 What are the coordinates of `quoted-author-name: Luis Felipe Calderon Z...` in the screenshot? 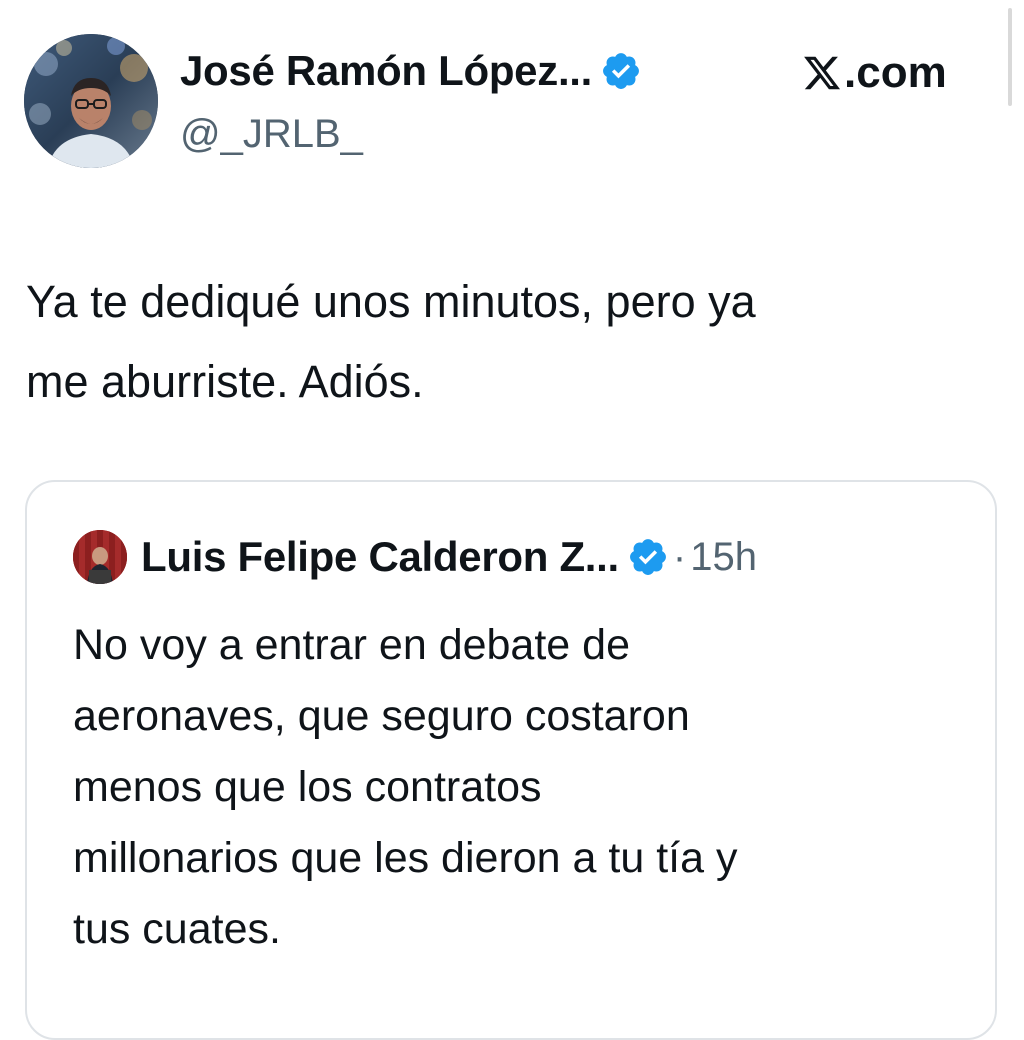 It's located at (380, 557).